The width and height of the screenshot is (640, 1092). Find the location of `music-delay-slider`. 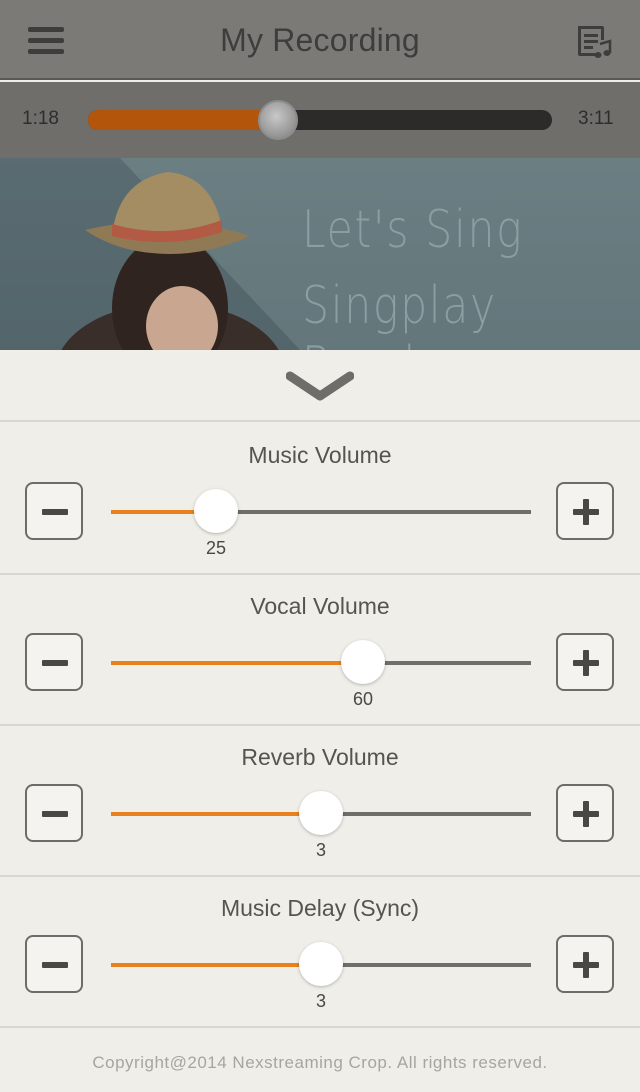

music-delay-slider is located at coordinates (321, 964).